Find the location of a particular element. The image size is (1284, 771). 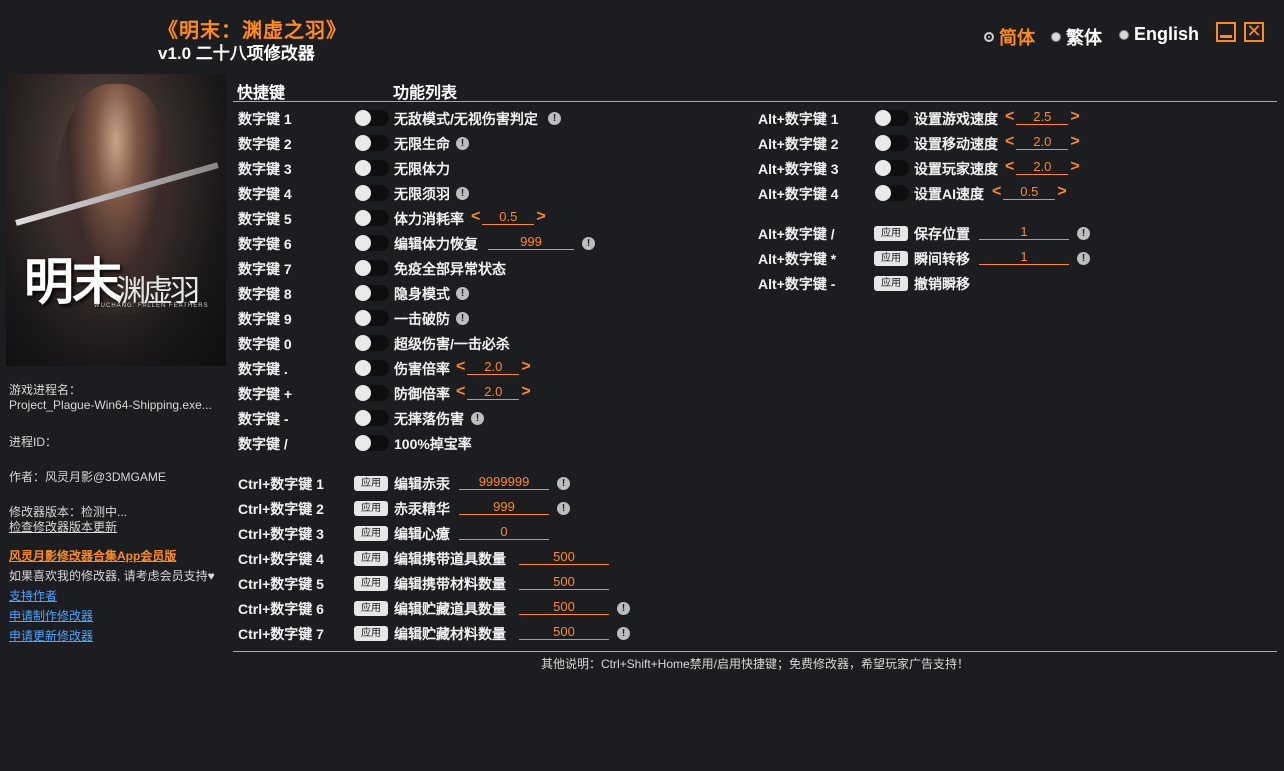

hotkey-header: 快捷键 is located at coordinates (261, 93).